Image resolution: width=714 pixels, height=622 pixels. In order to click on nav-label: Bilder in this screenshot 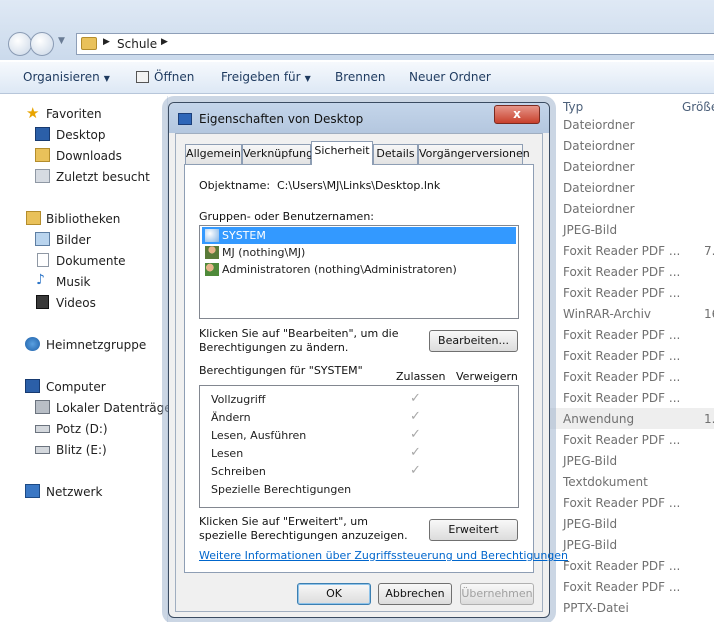, I will do `click(73, 240)`.